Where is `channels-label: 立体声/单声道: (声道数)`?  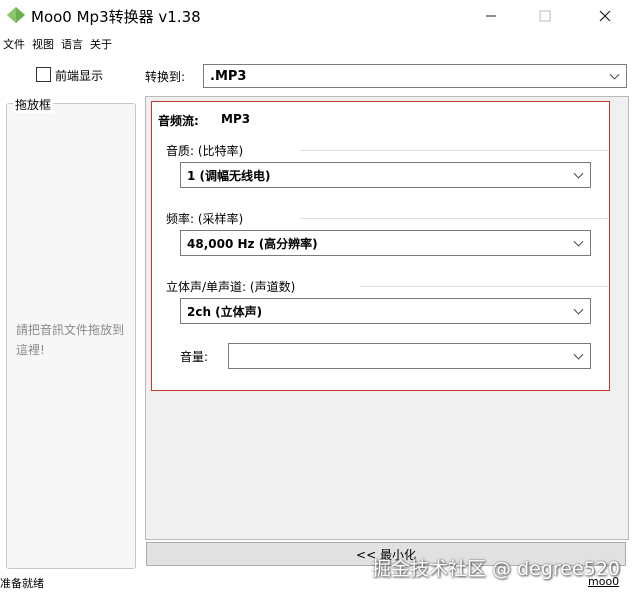 channels-label: 立体声/单声道: (声道数) is located at coordinates (231, 287).